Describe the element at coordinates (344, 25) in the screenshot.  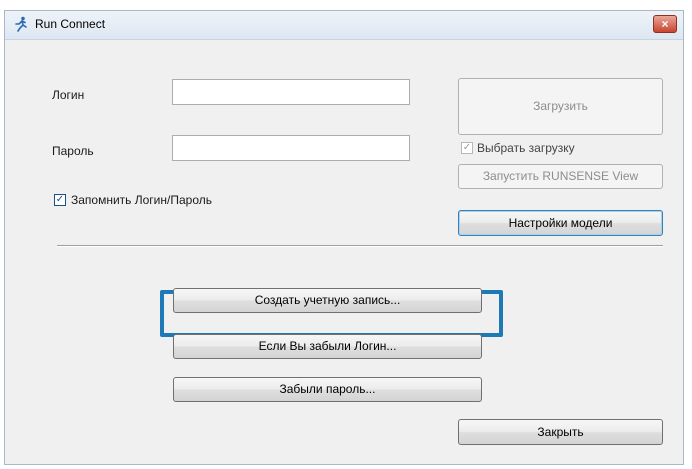
I see `title-bar: Run Connect ×` at that location.